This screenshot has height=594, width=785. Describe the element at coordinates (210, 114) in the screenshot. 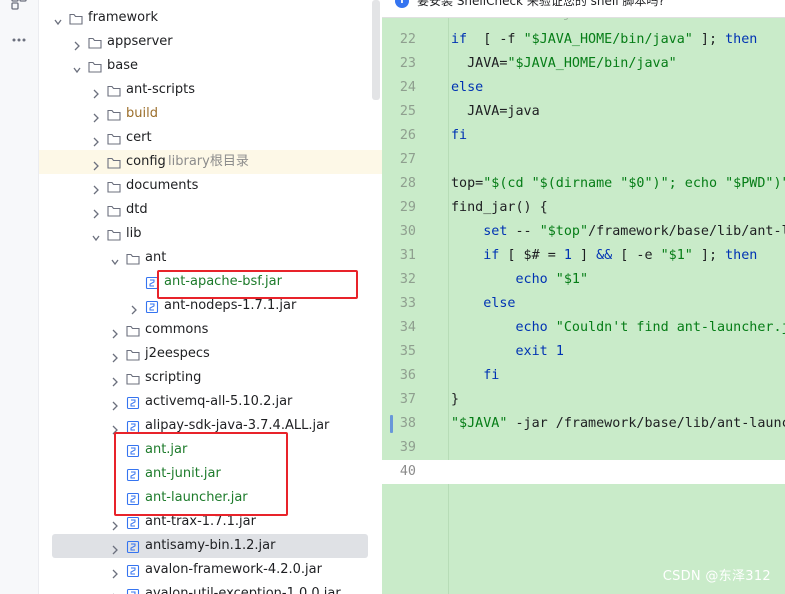

I see `tree-item-build: build` at that location.